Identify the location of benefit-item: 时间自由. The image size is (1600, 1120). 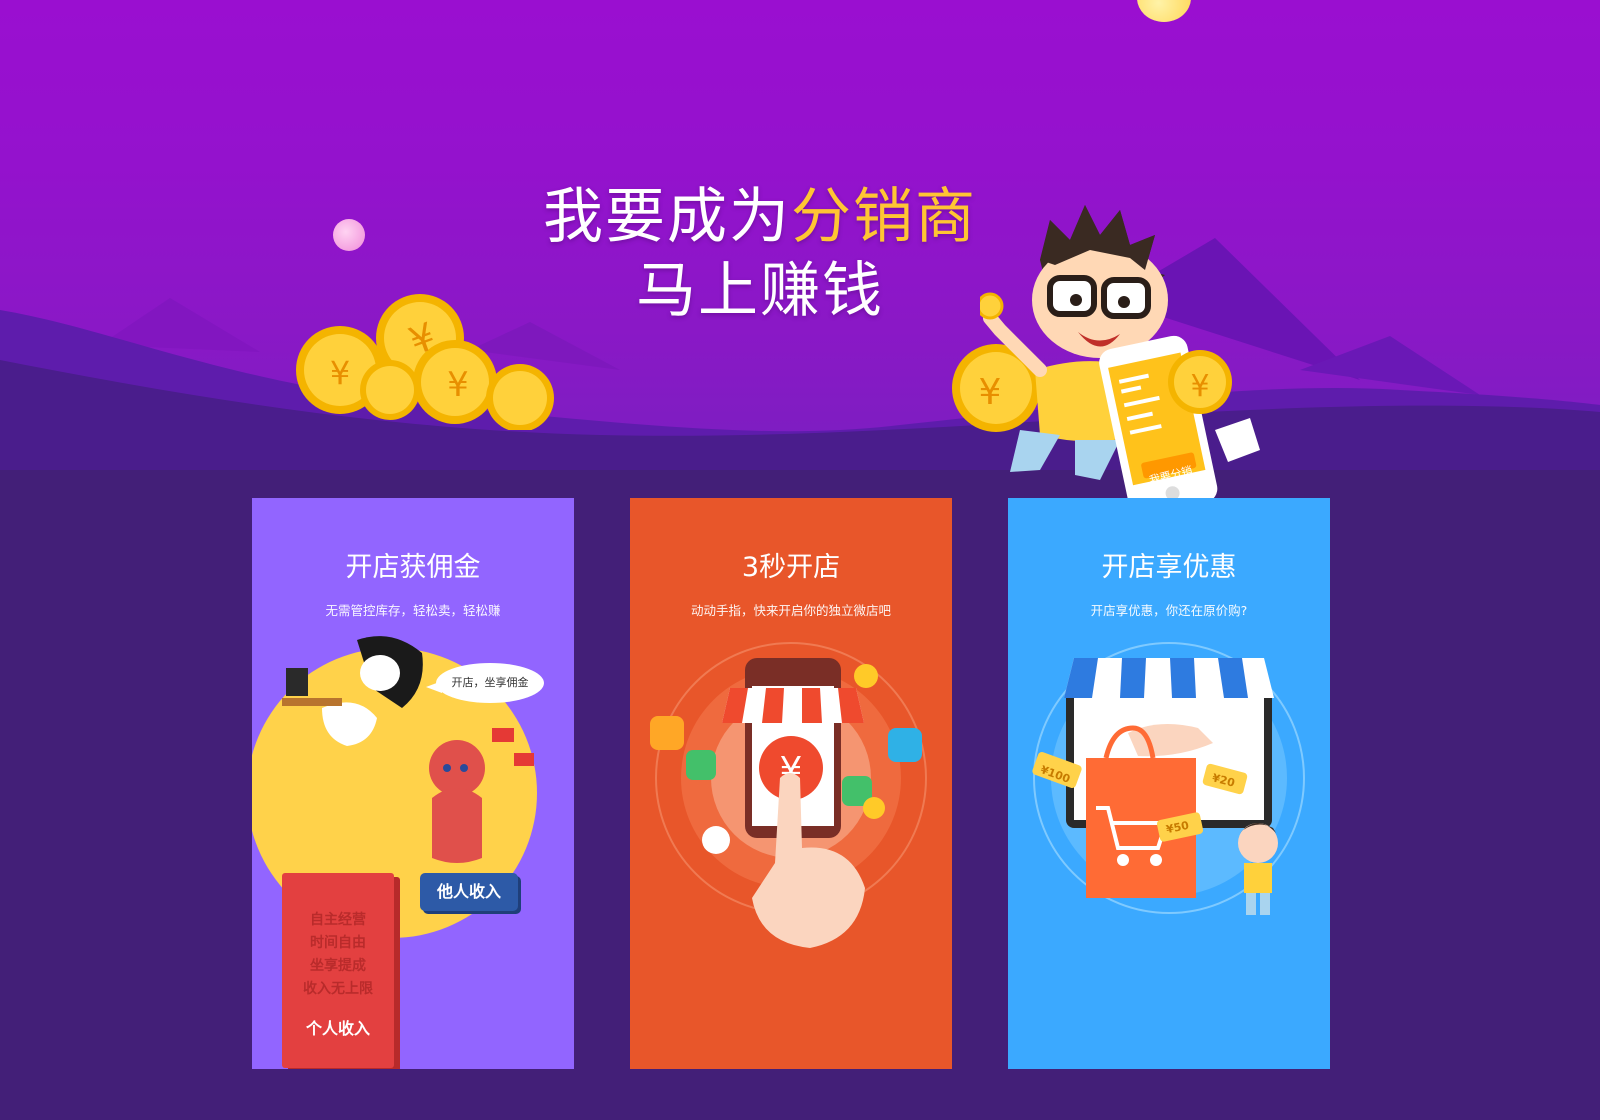
(338, 943).